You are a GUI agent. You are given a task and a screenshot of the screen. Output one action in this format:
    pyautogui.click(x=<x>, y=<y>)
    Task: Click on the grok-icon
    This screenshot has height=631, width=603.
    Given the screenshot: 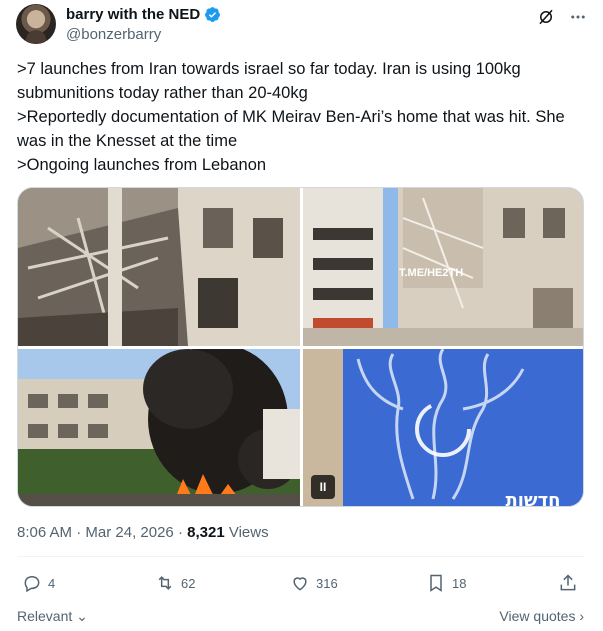 What is the action you would take?
    pyautogui.click(x=546, y=17)
    